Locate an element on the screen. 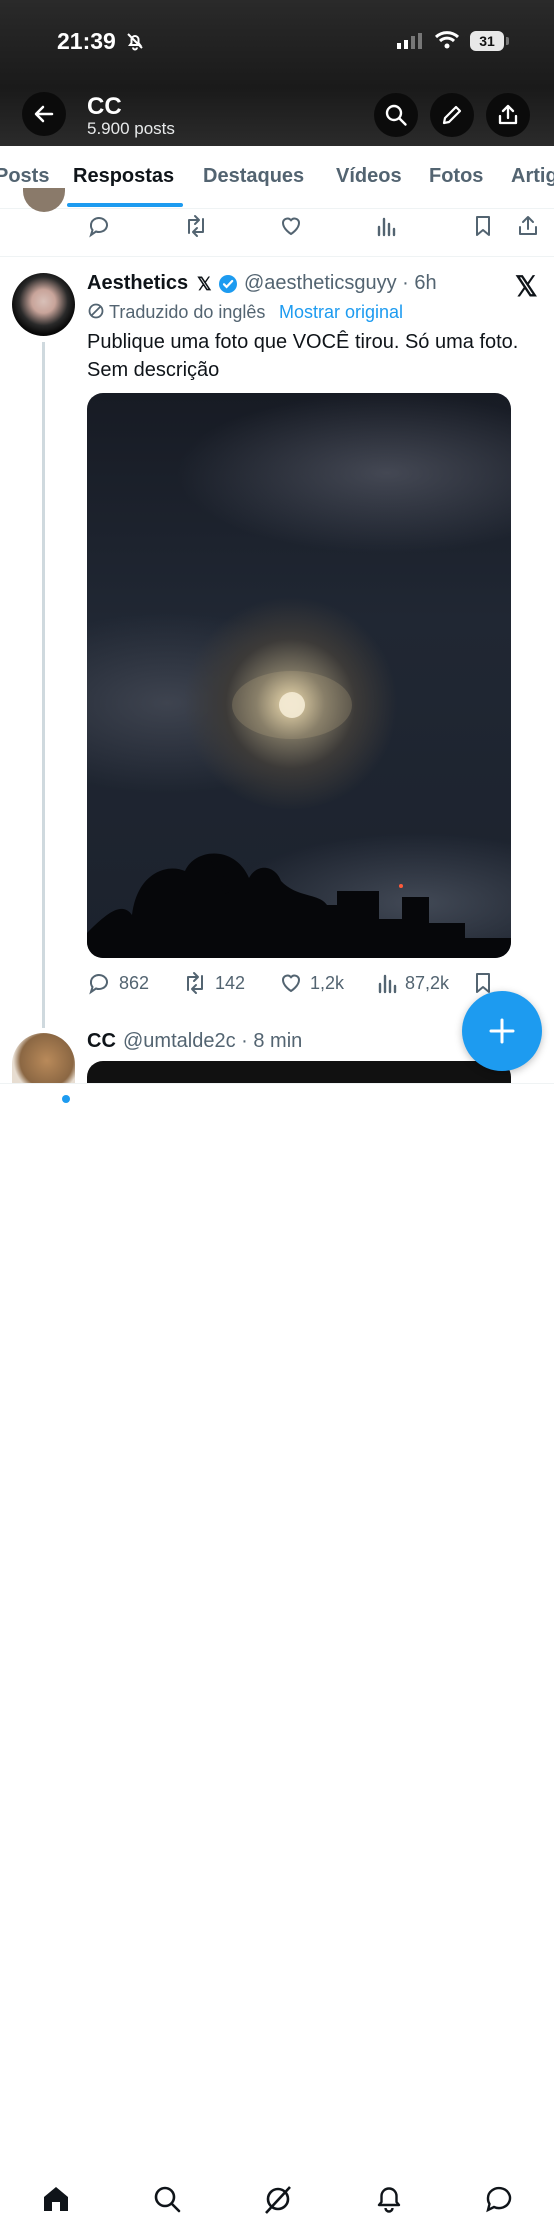 The image size is (554, 2215). home-notification-dot is located at coordinates (66, 1099).